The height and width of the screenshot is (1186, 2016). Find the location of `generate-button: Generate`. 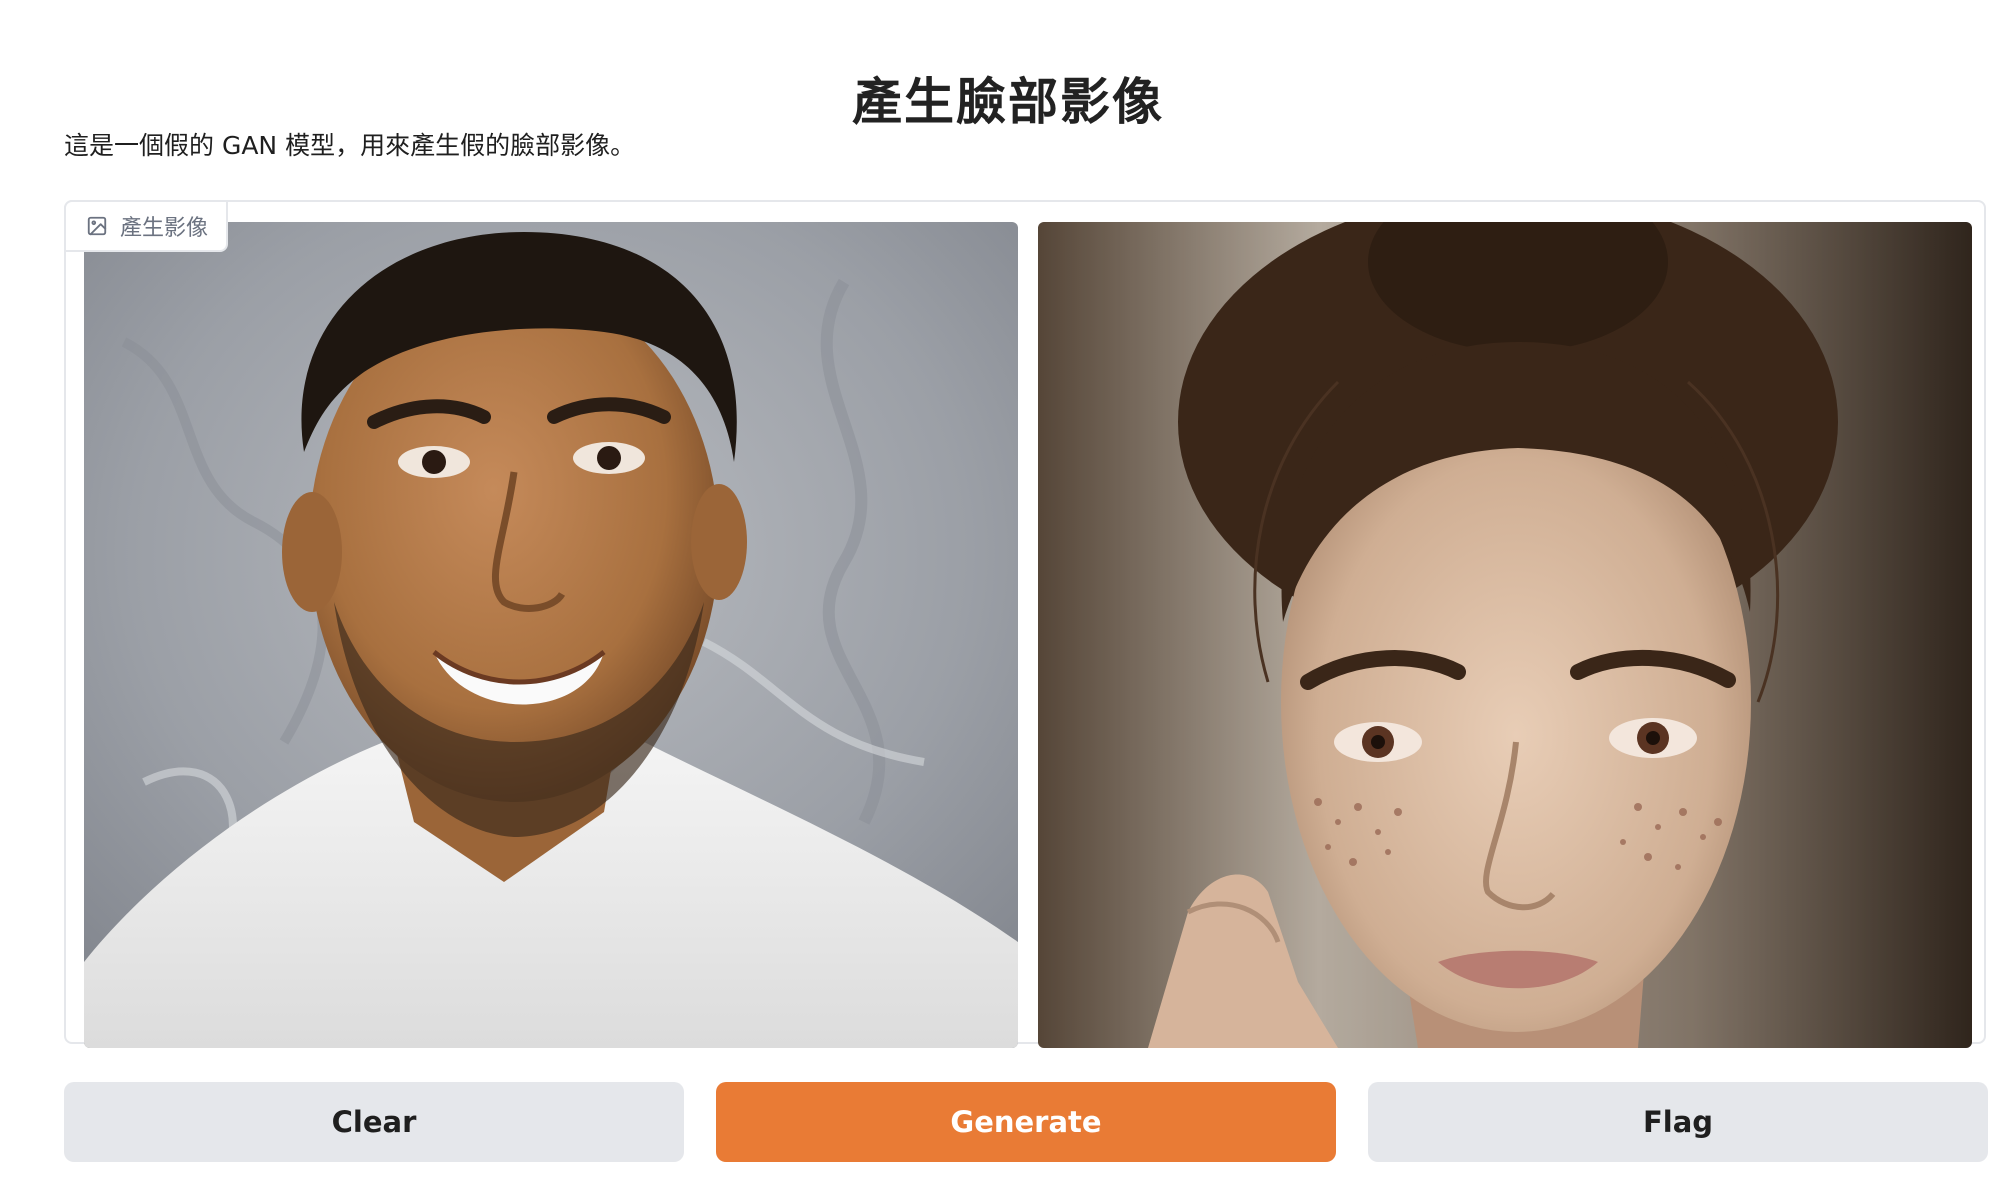

generate-button: Generate is located at coordinates (1026, 1122).